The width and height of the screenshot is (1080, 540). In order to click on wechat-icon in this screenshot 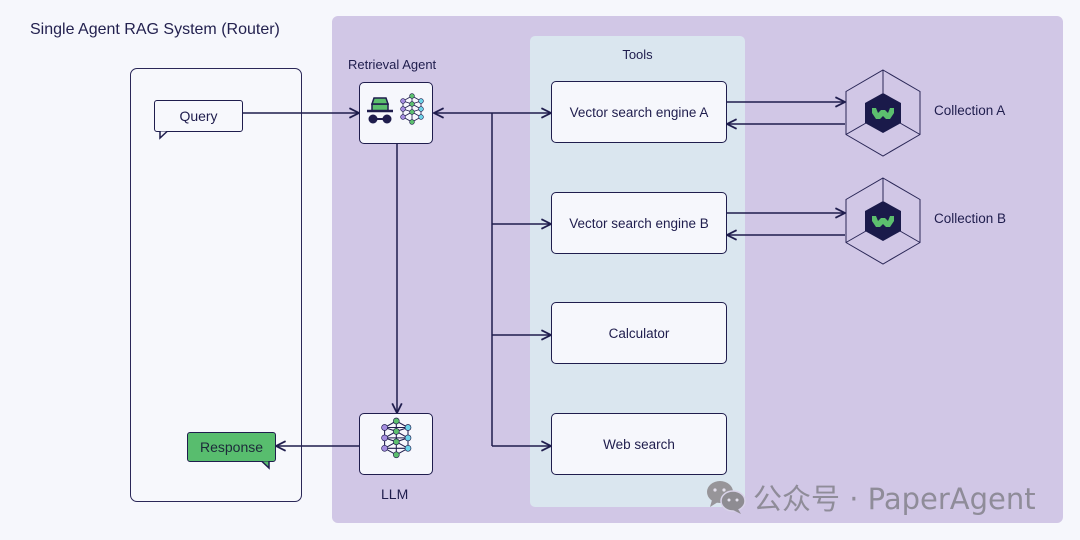, I will do `click(726, 497)`.